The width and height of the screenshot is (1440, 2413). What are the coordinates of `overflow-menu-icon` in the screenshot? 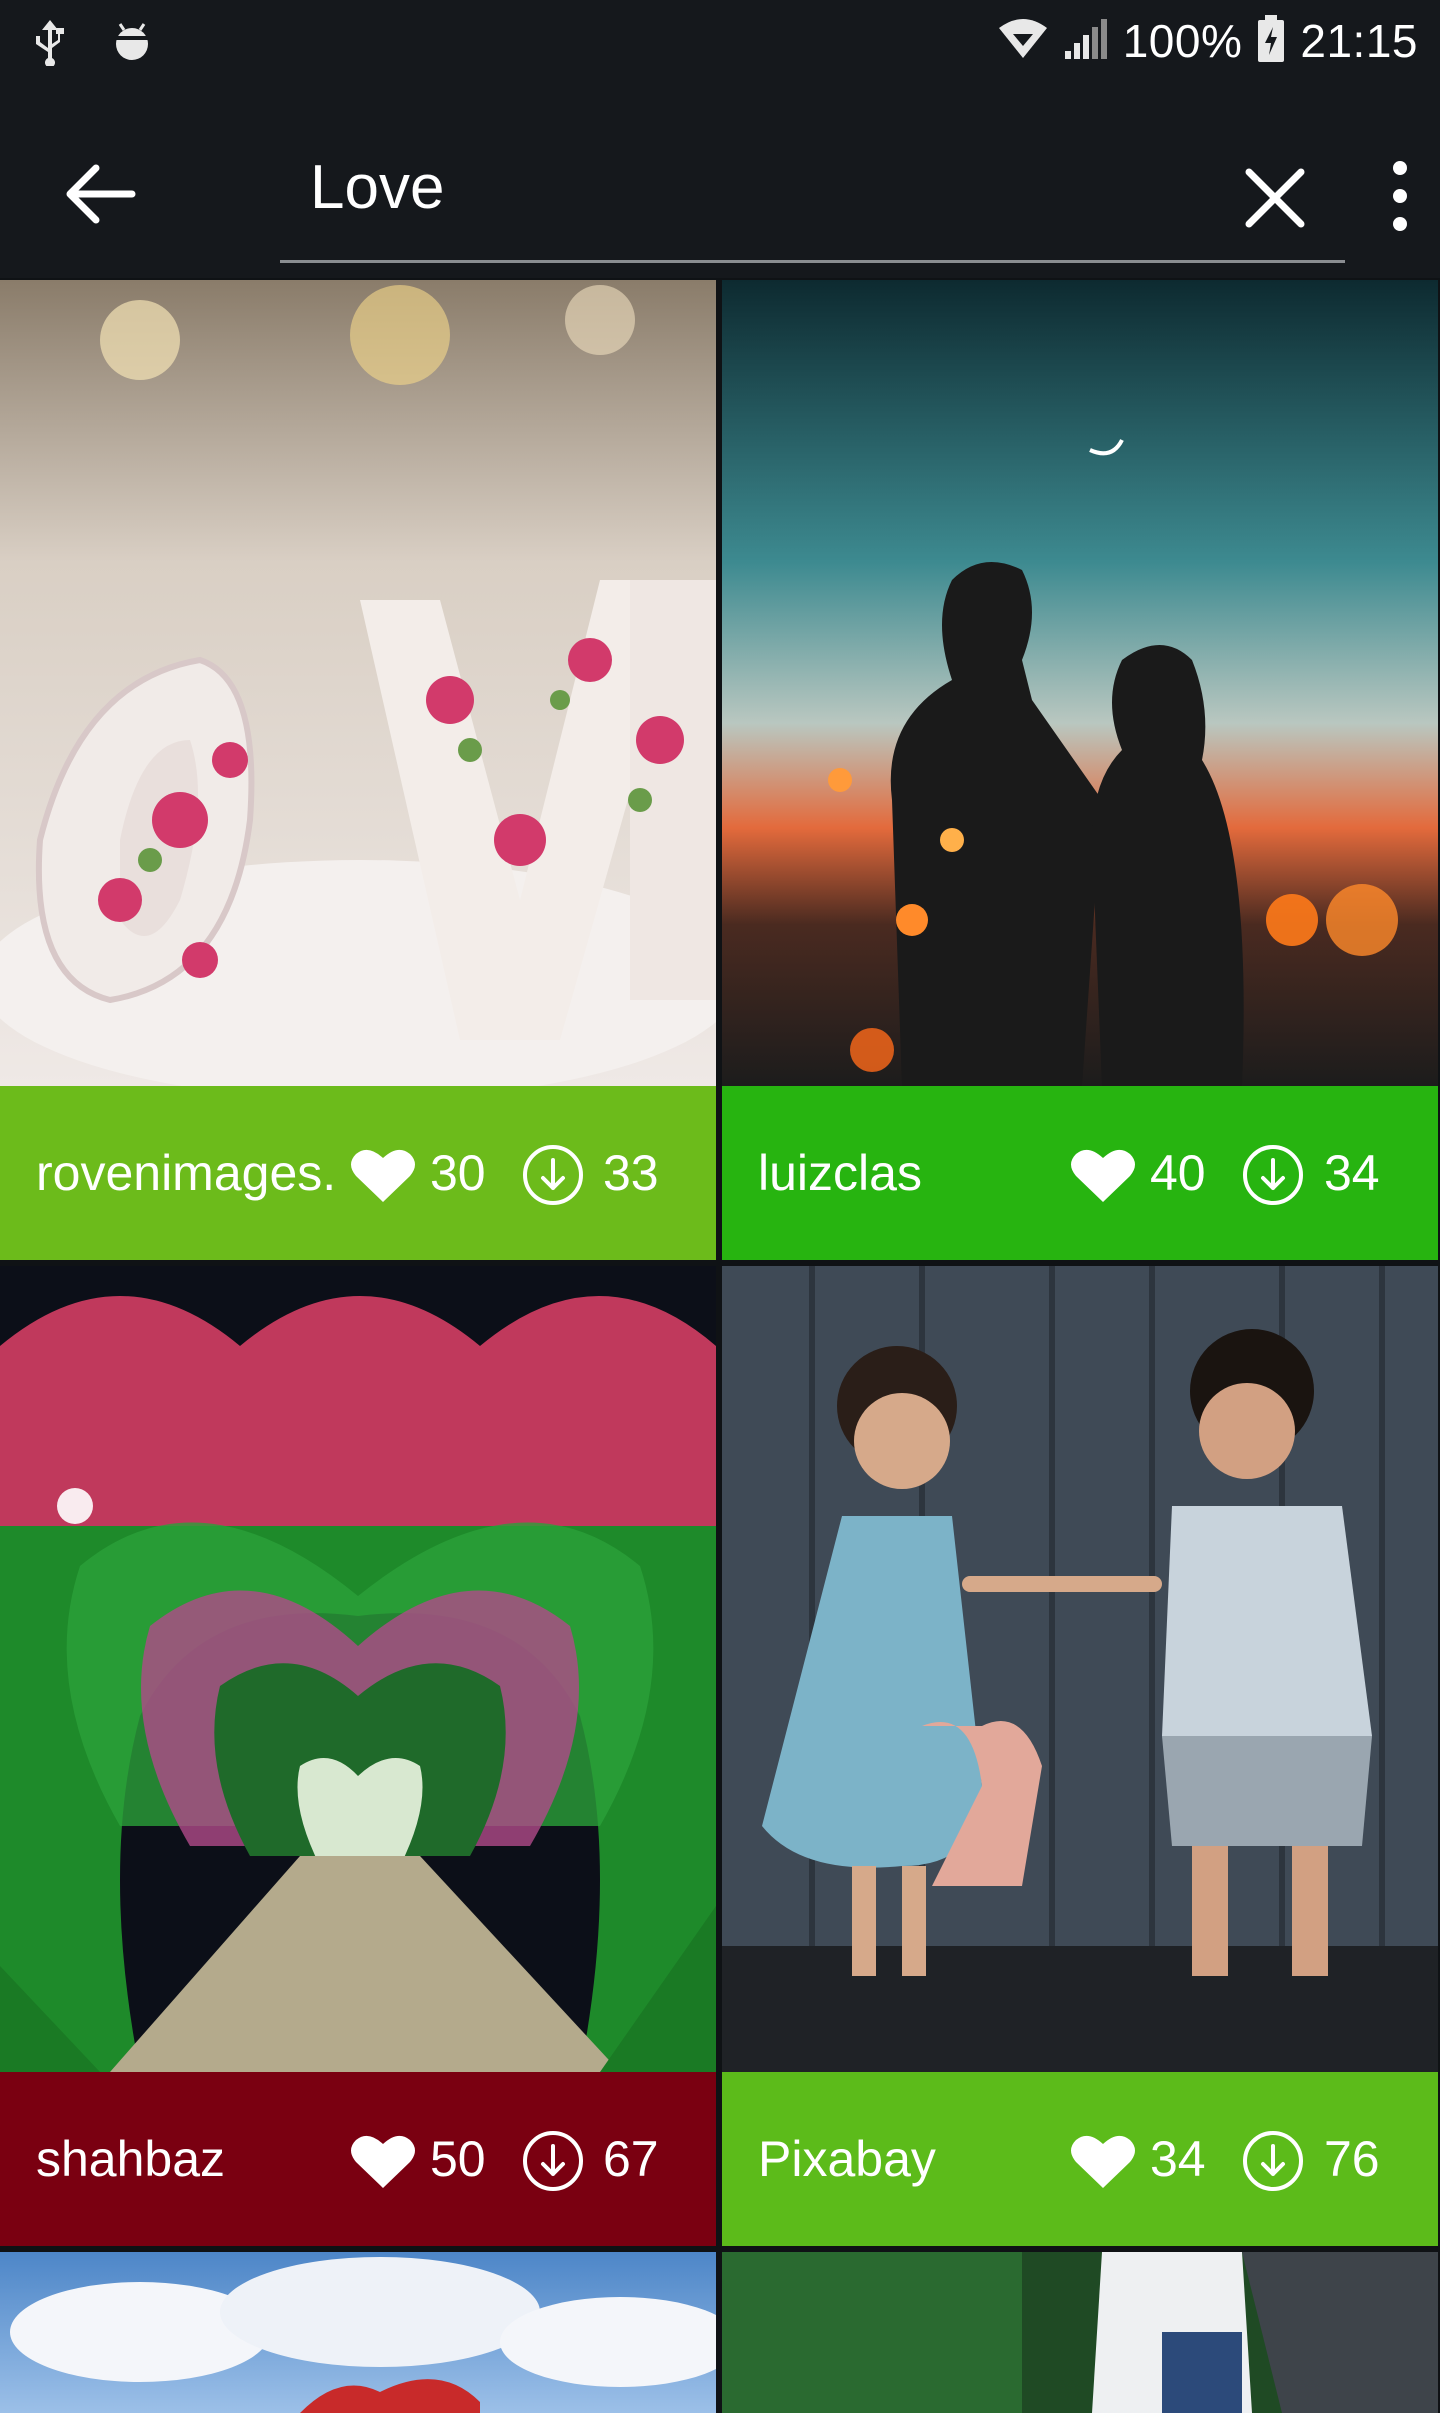 It's located at (1400, 196).